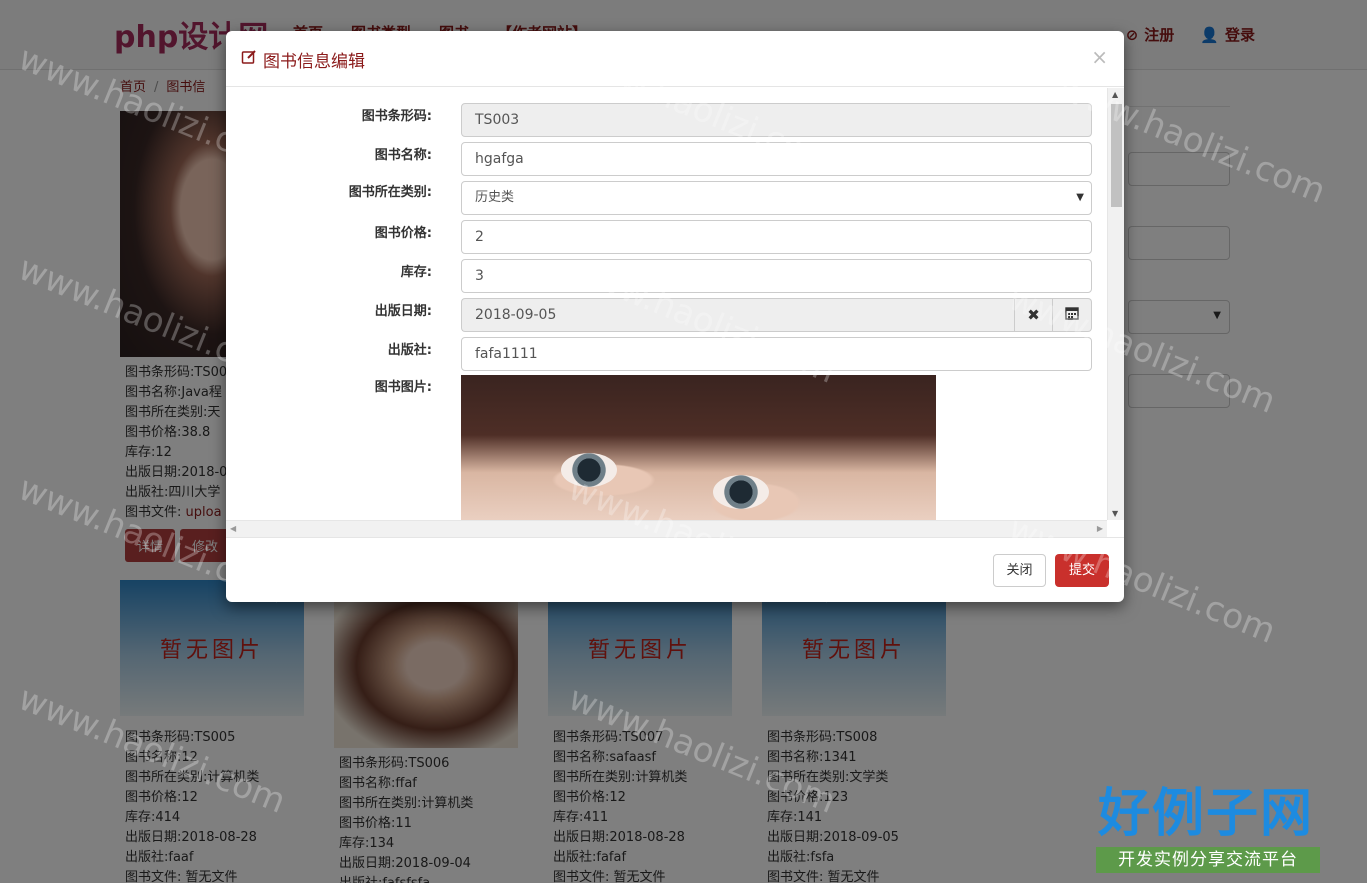  I want to click on price-field: 2, so click(776, 237).